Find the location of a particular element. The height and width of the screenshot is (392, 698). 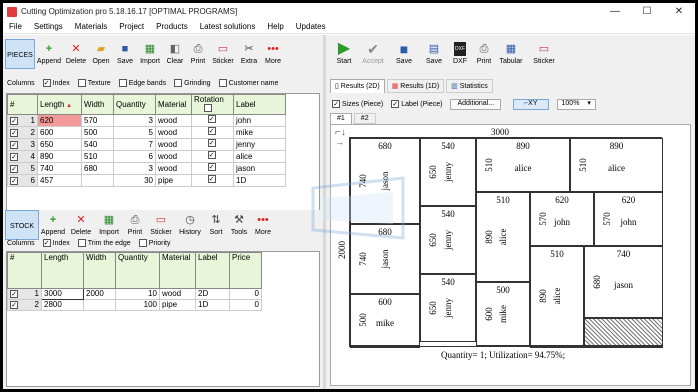

more-button: ••• More is located at coordinates (273, 54).